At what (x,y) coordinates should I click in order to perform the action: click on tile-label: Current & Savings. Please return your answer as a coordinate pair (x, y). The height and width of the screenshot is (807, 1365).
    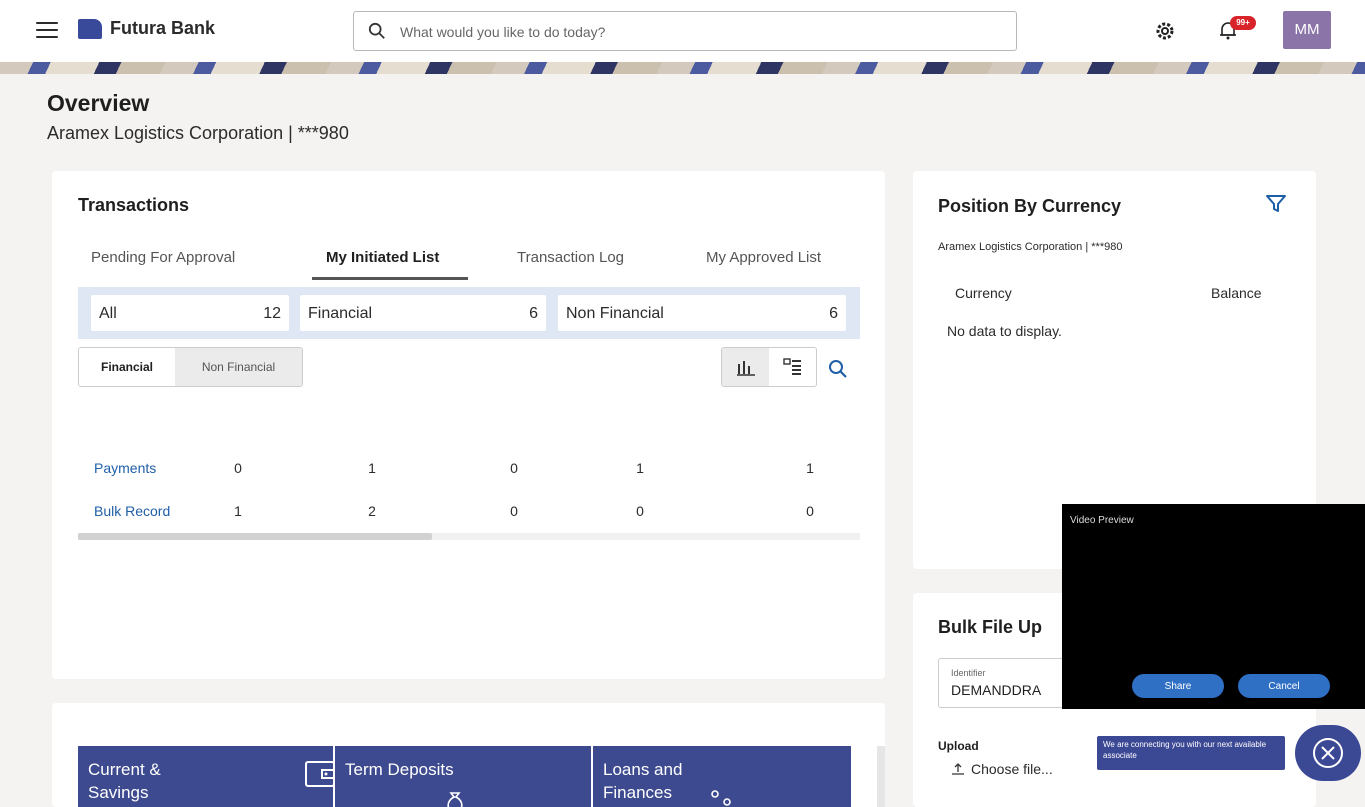
    Looking at the image, I should click on (124, 781).